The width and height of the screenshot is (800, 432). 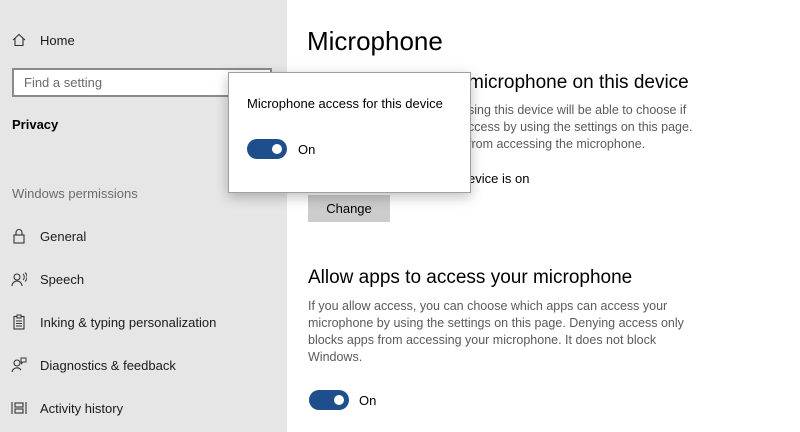 What do you see at coordinates (19, 236) in the screenshot?
I see `lock-icon` at bounding box center [19, 236].